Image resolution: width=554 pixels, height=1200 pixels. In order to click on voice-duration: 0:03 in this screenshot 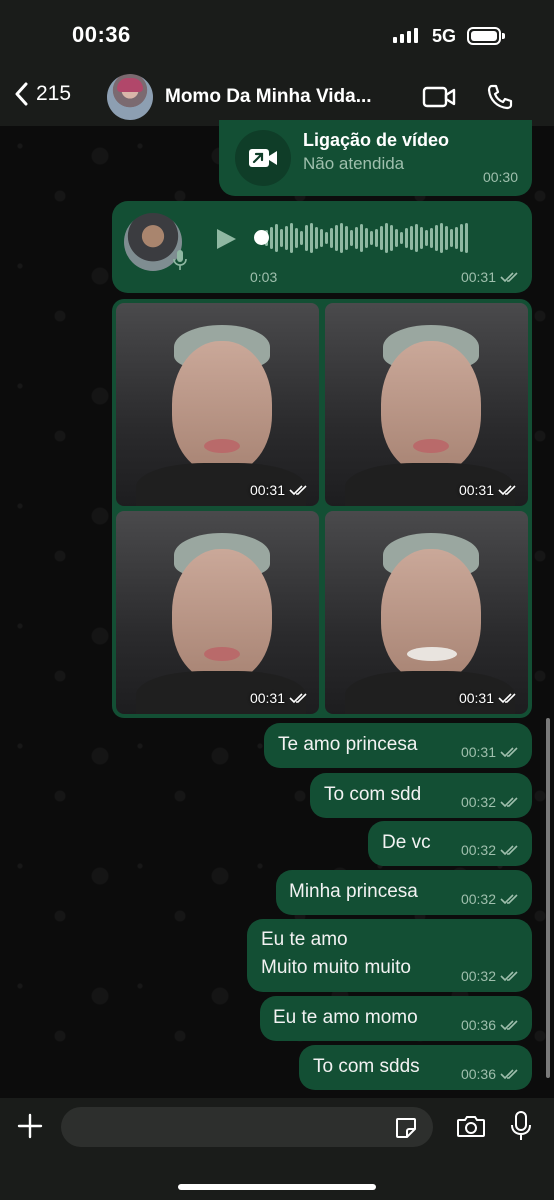, I will do `click(264, 277)`.